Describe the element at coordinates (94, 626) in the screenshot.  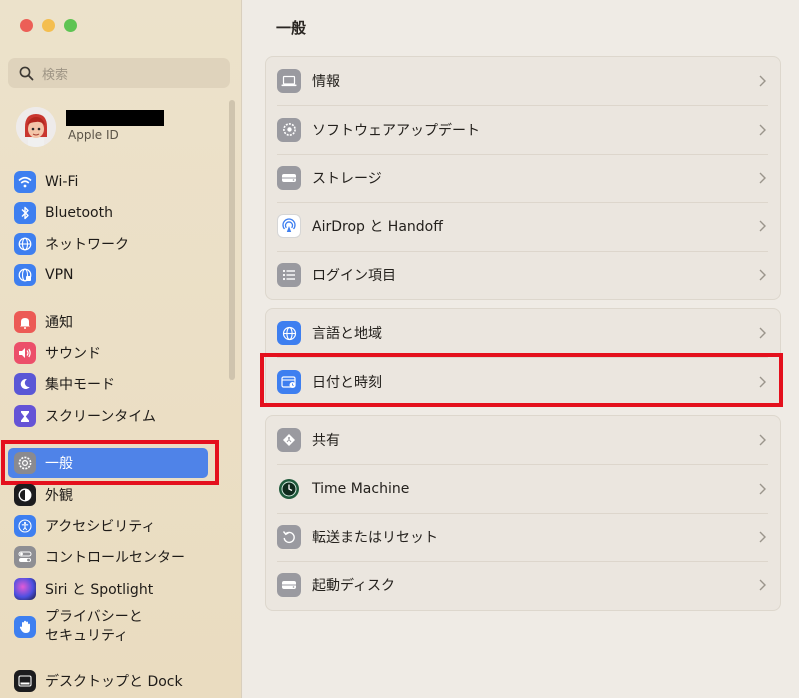
I see `sidebar-item-label: プライバシーと セキュリティ` at that location.